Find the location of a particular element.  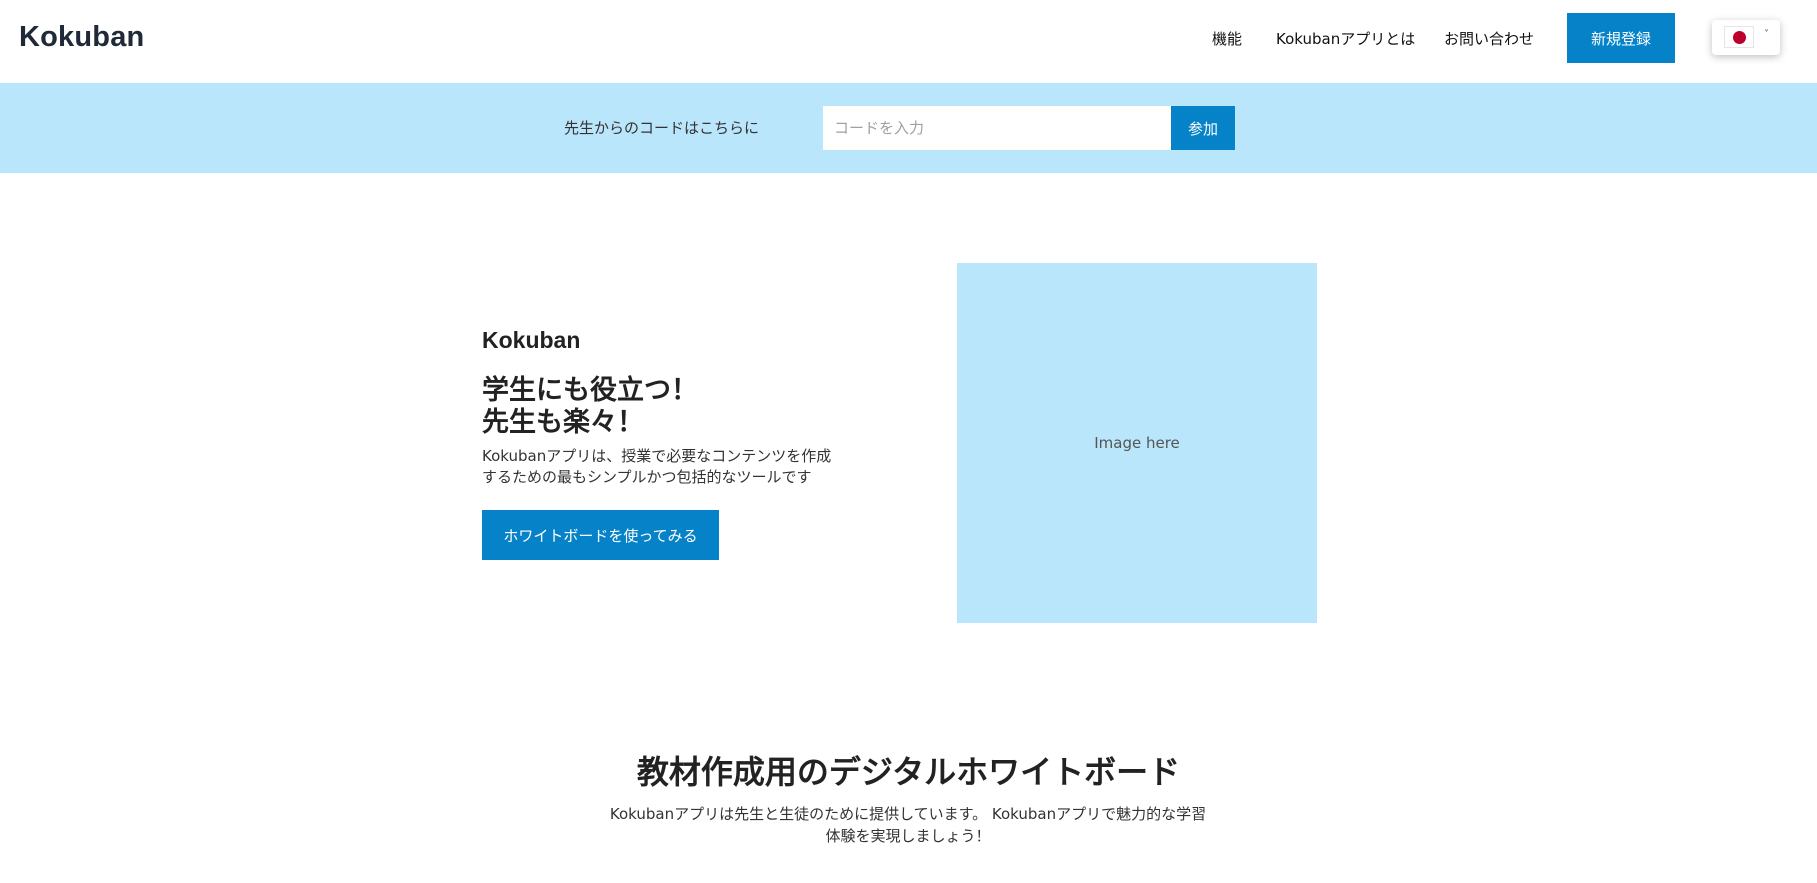

site-header: Kokuban 機能 Kokubanアプリとは お問い合わせ 新規登録 ˅ is located at coordinates (908, 41).